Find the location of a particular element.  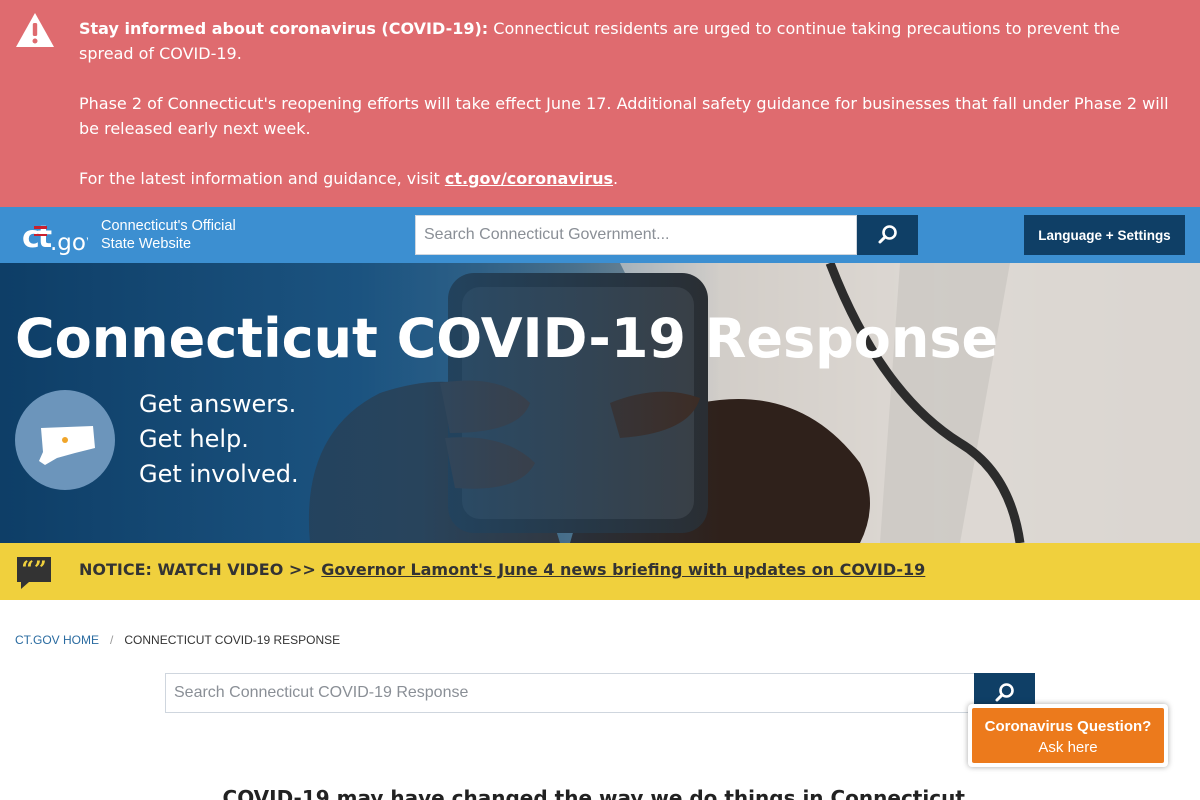

hero-taglines: Get answers. Get help. Get involved. is located at coordinates (219, 439).